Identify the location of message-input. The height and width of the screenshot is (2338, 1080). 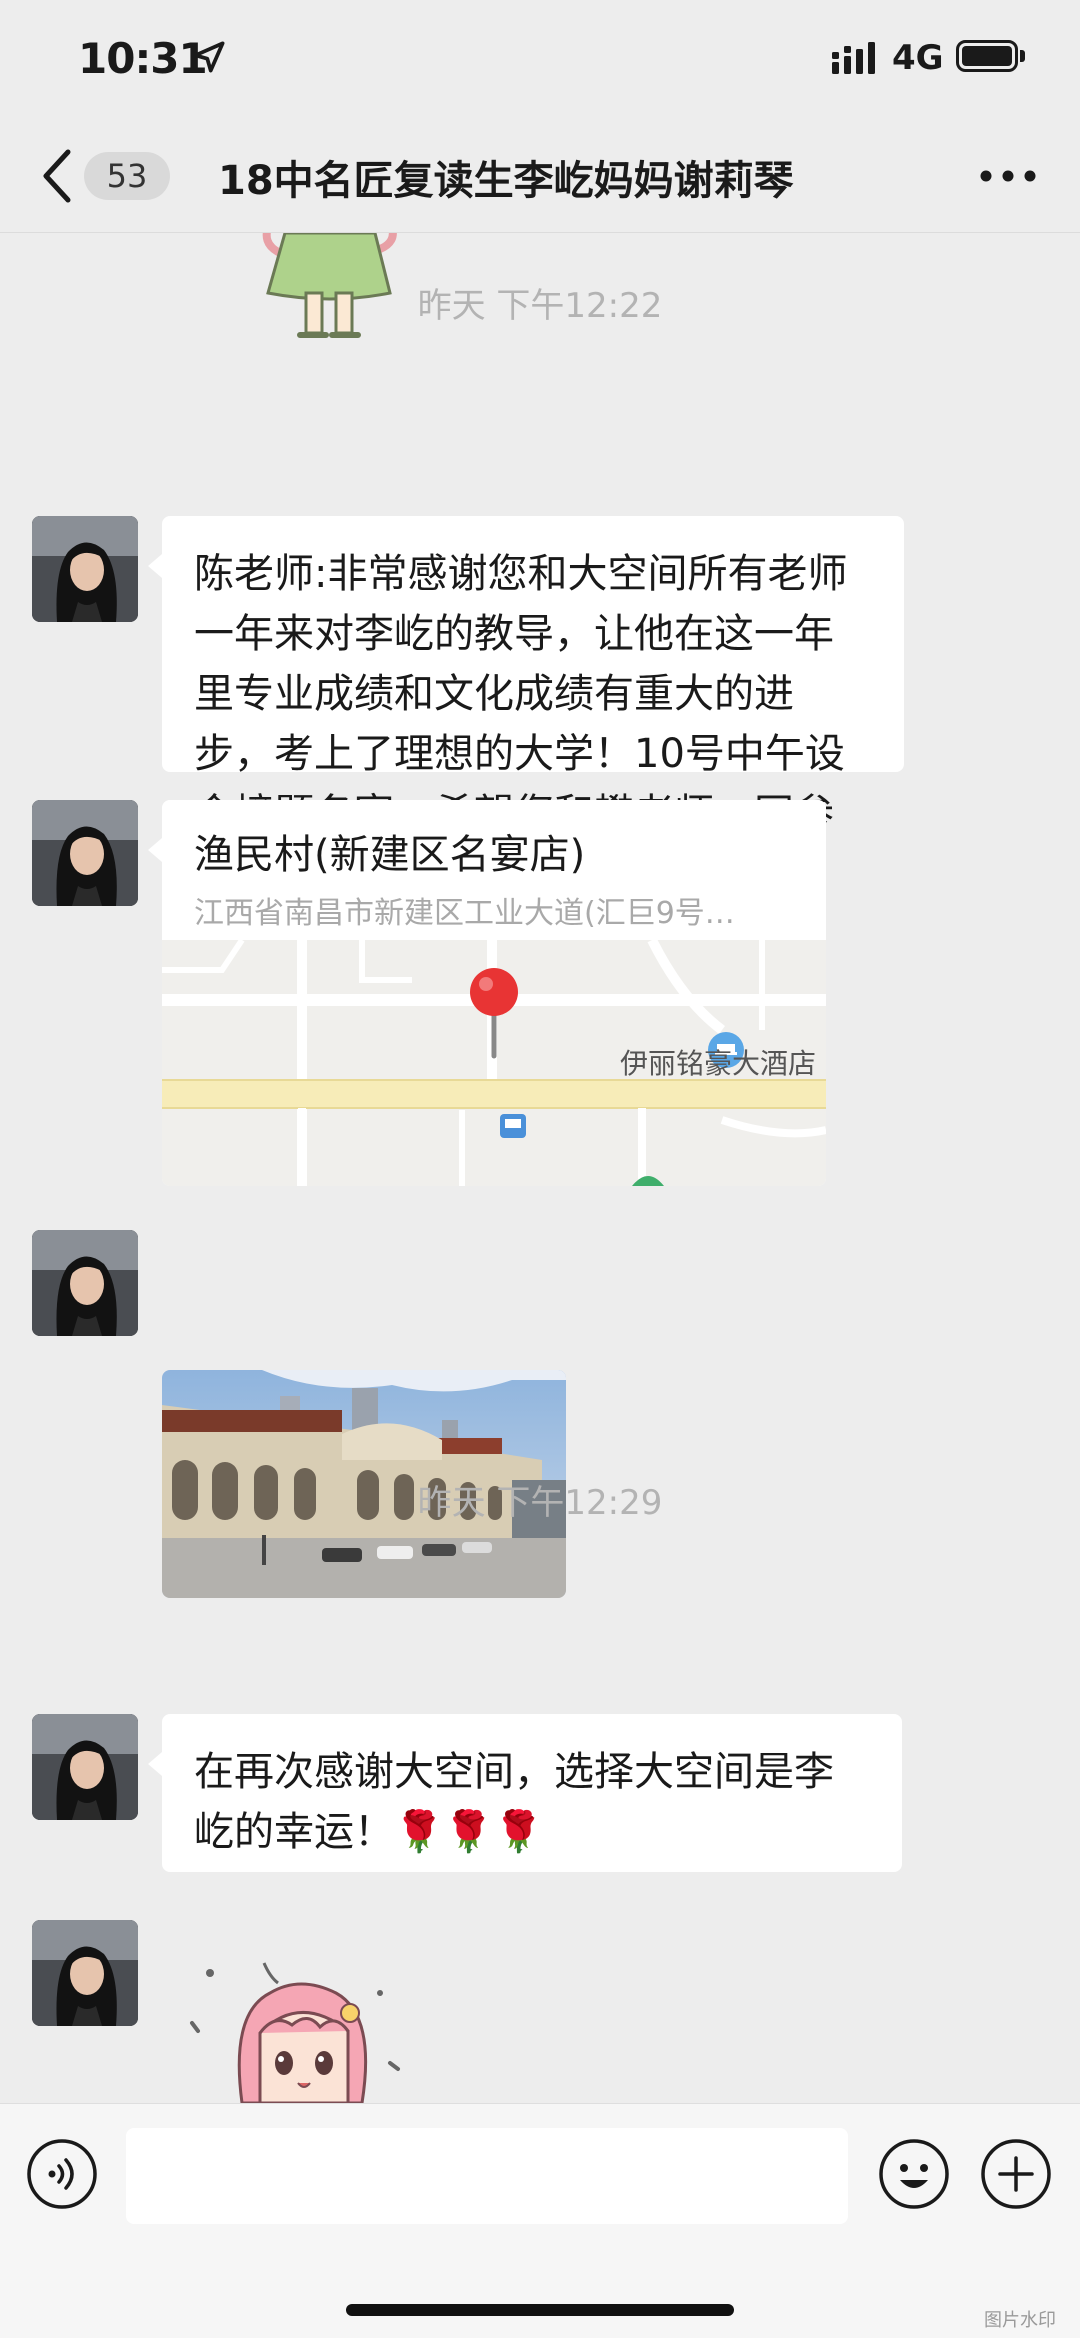
(487, 2176).